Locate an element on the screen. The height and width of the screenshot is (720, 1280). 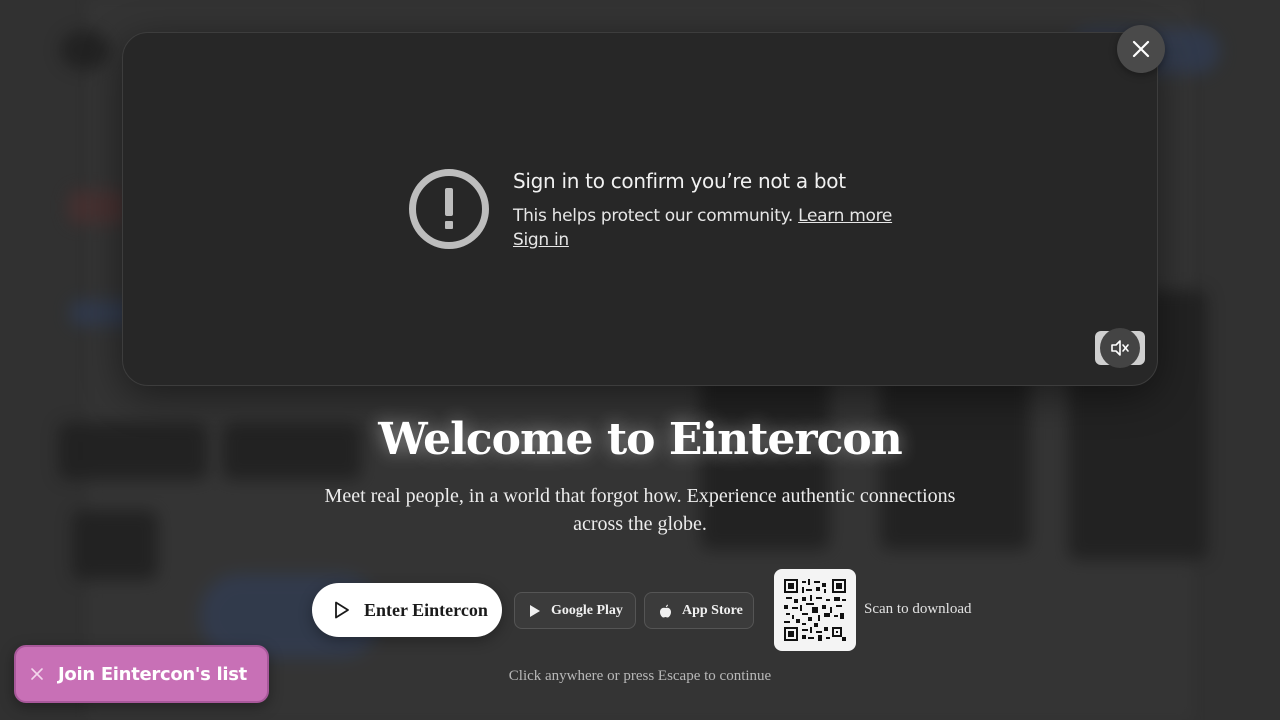
sign-in-link: Sign in is located at coordinates (541, 240).